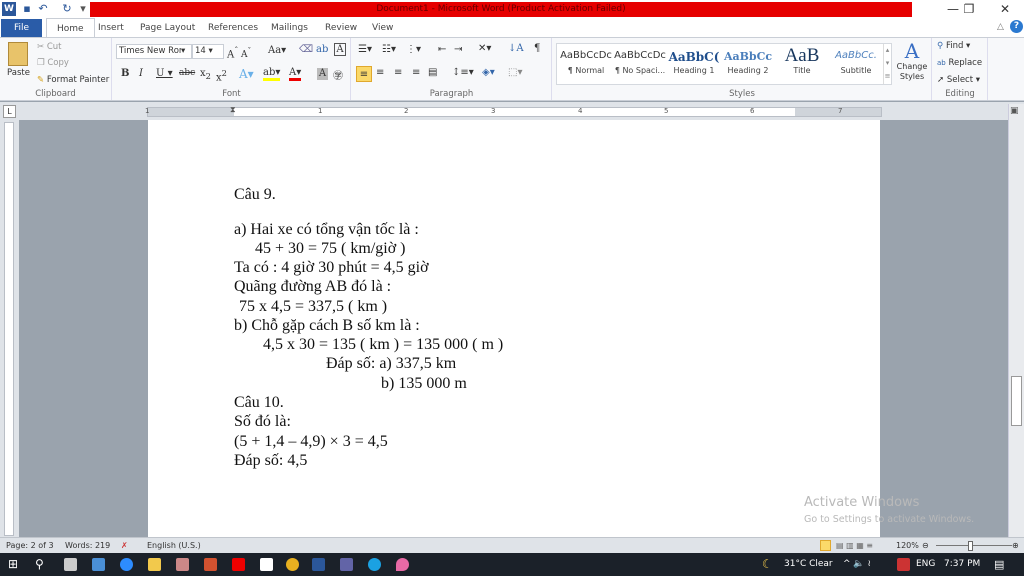 Image resolution: width=1024 pixels, height=576 pixels. What do you see at coordinates (389, 49) in the screenshot?
I see `numbering-icon: ☷▾` at bounding box center [389, 49].